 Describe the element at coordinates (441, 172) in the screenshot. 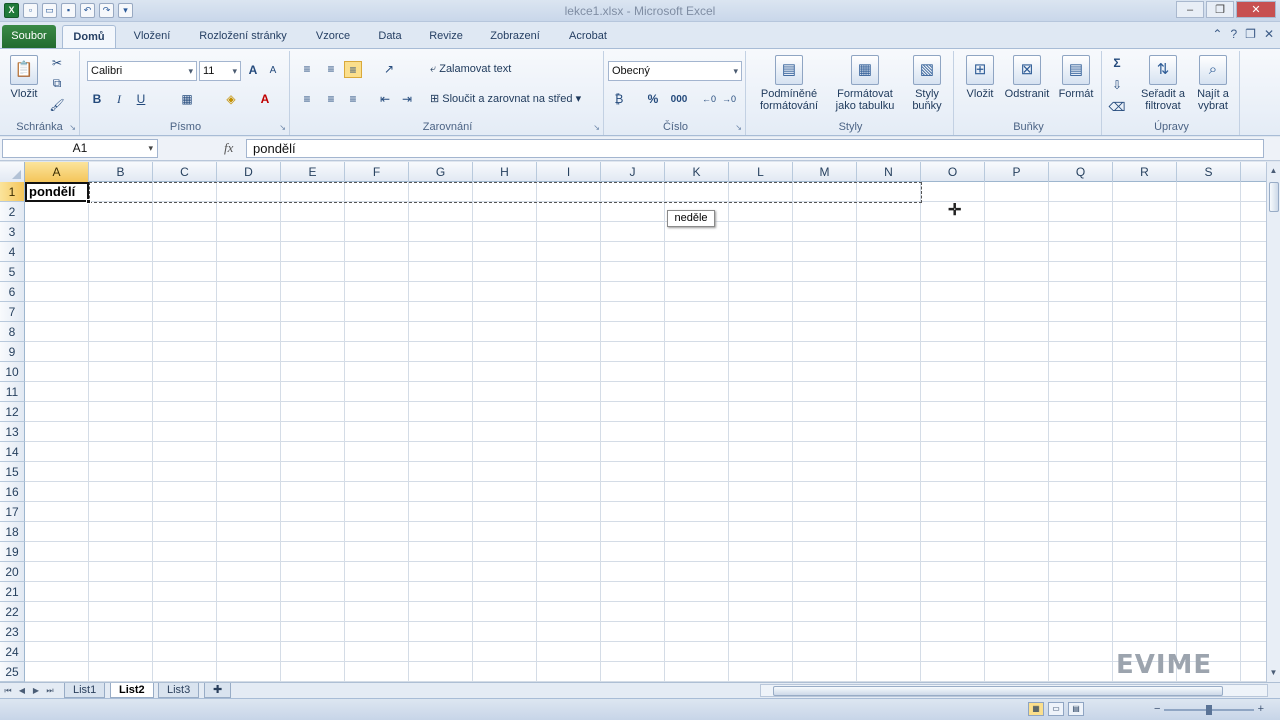

I see `column-header: G` at that location.